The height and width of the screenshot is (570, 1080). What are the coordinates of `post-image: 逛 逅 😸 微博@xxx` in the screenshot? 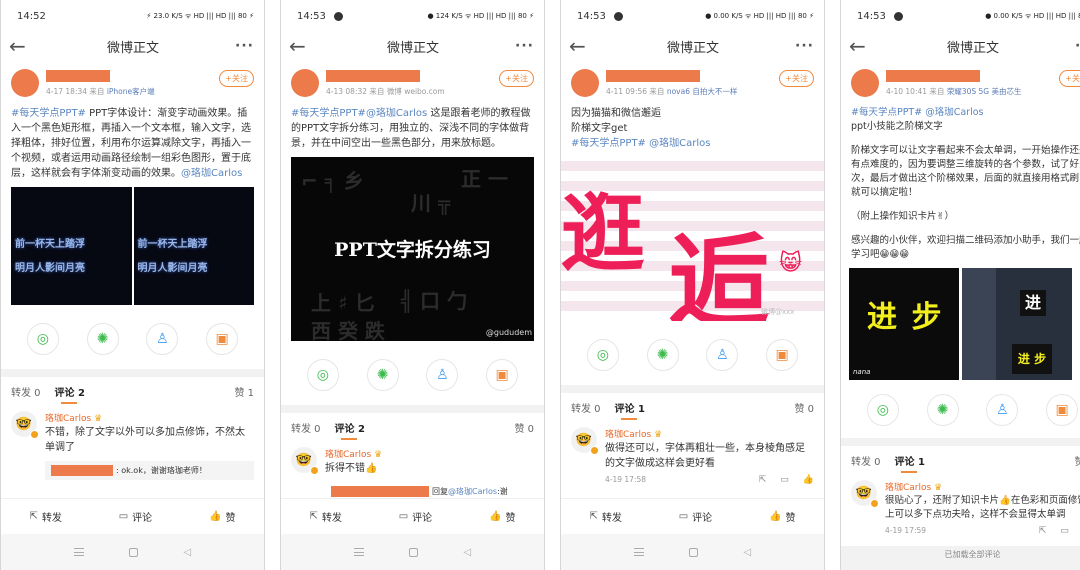 It's located at (692, 241).